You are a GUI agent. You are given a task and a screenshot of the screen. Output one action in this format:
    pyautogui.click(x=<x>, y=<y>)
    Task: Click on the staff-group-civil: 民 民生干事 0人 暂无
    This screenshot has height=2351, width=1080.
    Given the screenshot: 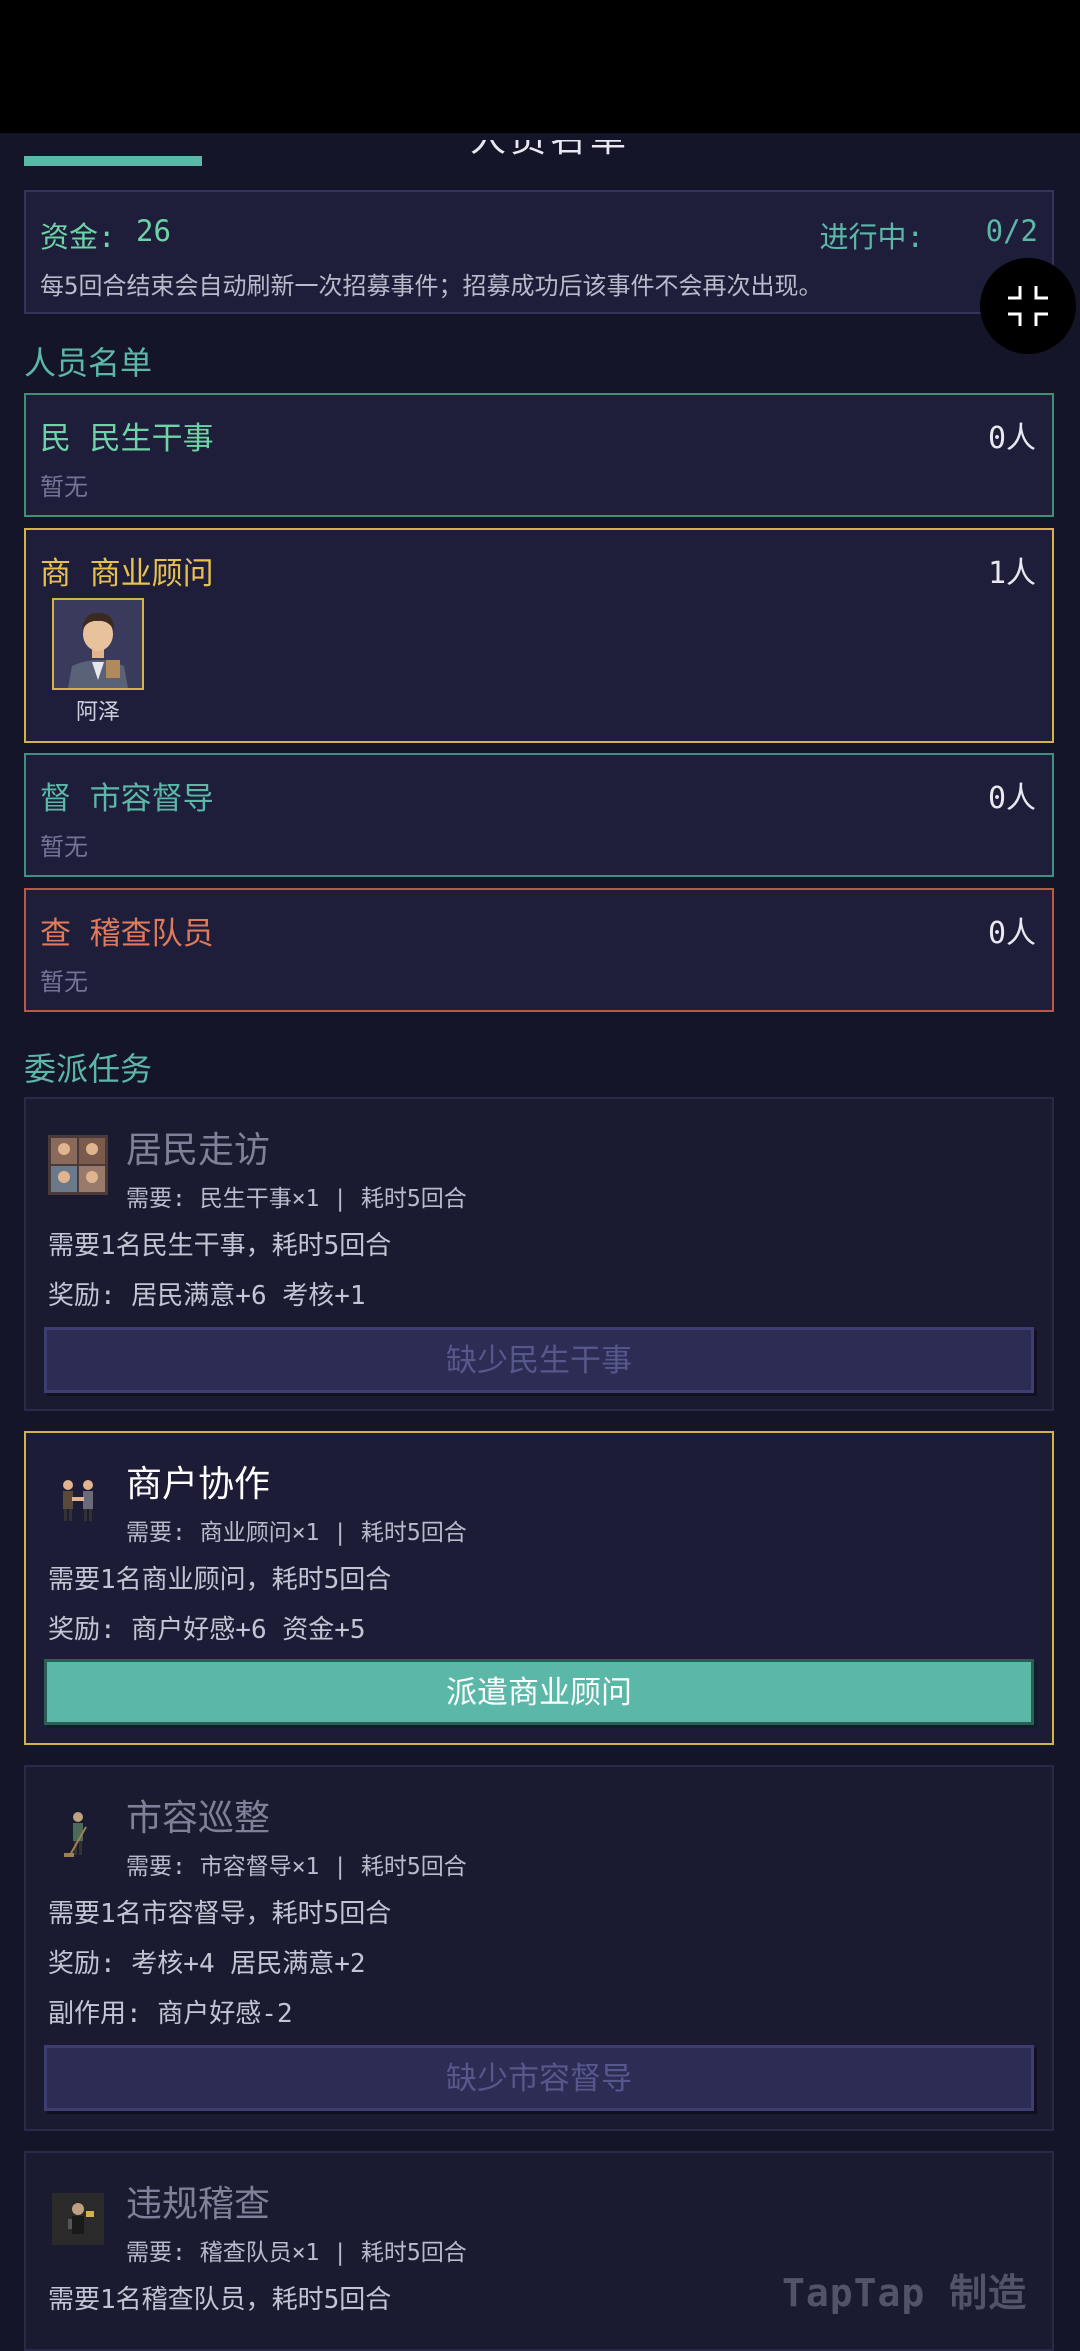 What is the action you would take?
    pyautogui.click(x=539, y=455)
    